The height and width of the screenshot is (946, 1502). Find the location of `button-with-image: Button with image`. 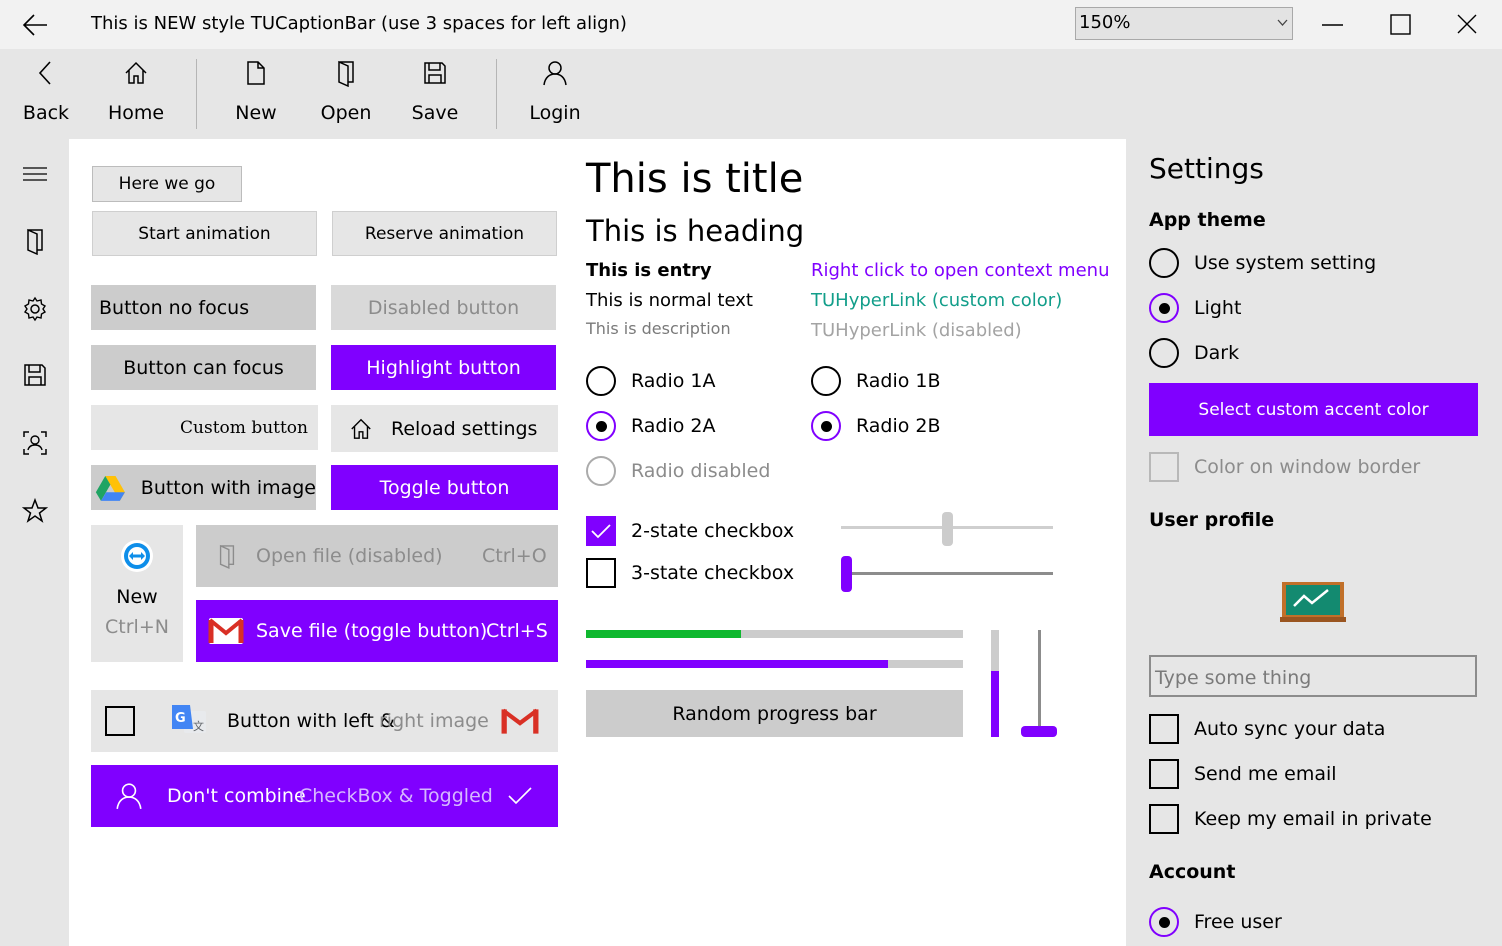

button-with-image: Button with image is located at coordinates (203, 487).